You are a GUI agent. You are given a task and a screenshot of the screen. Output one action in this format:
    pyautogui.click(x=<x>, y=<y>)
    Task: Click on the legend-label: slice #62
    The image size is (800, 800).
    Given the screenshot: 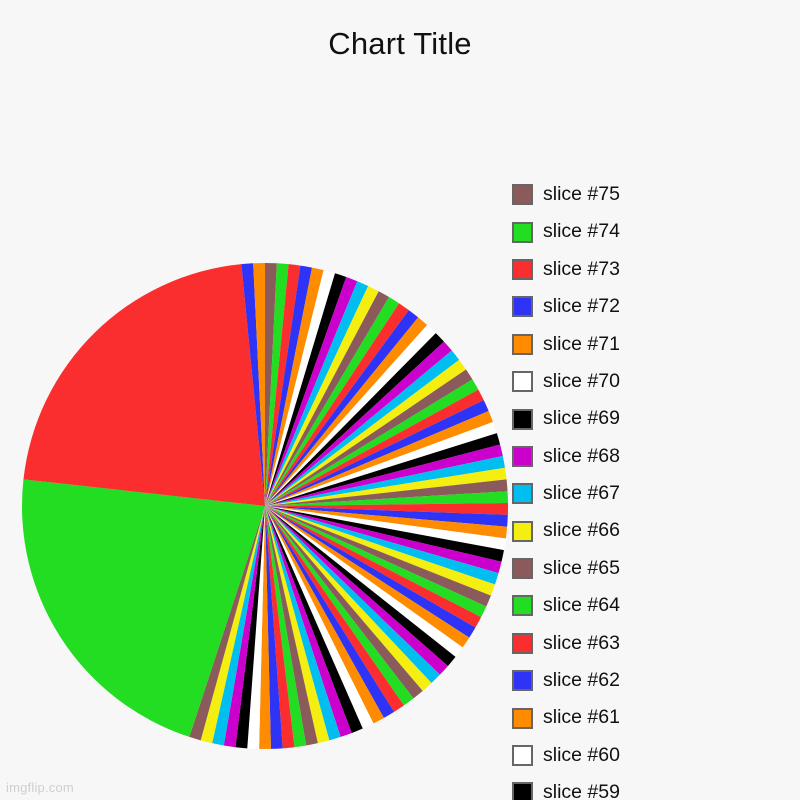 What is the action you would take?
    pyautogui.click(x=581, y=680)
    